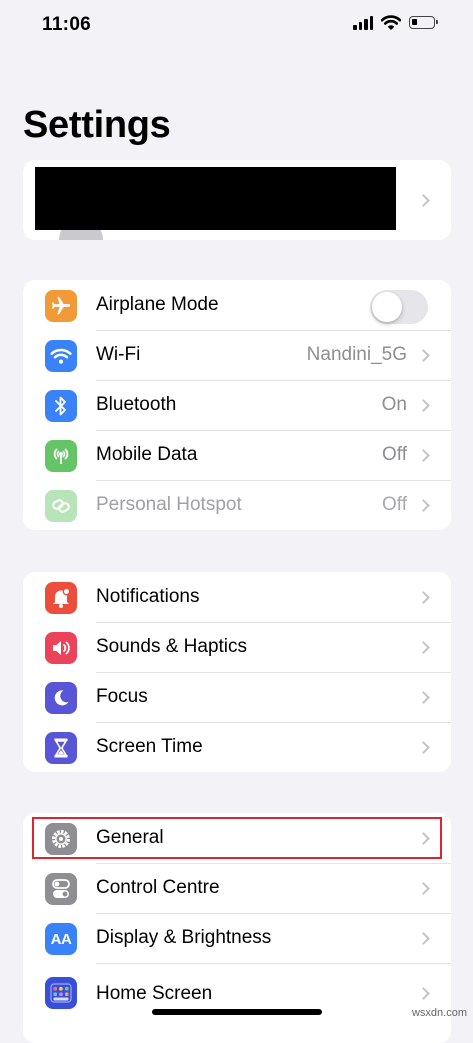 The width and height of the screenshot is (473, 1043). I want to click on app-grid-icon, so click(61, 993).